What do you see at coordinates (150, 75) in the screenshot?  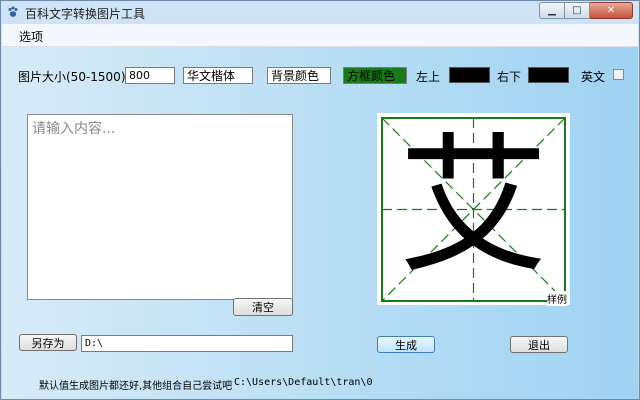 I see `size-input: 800` at bounding box center [150, 75].